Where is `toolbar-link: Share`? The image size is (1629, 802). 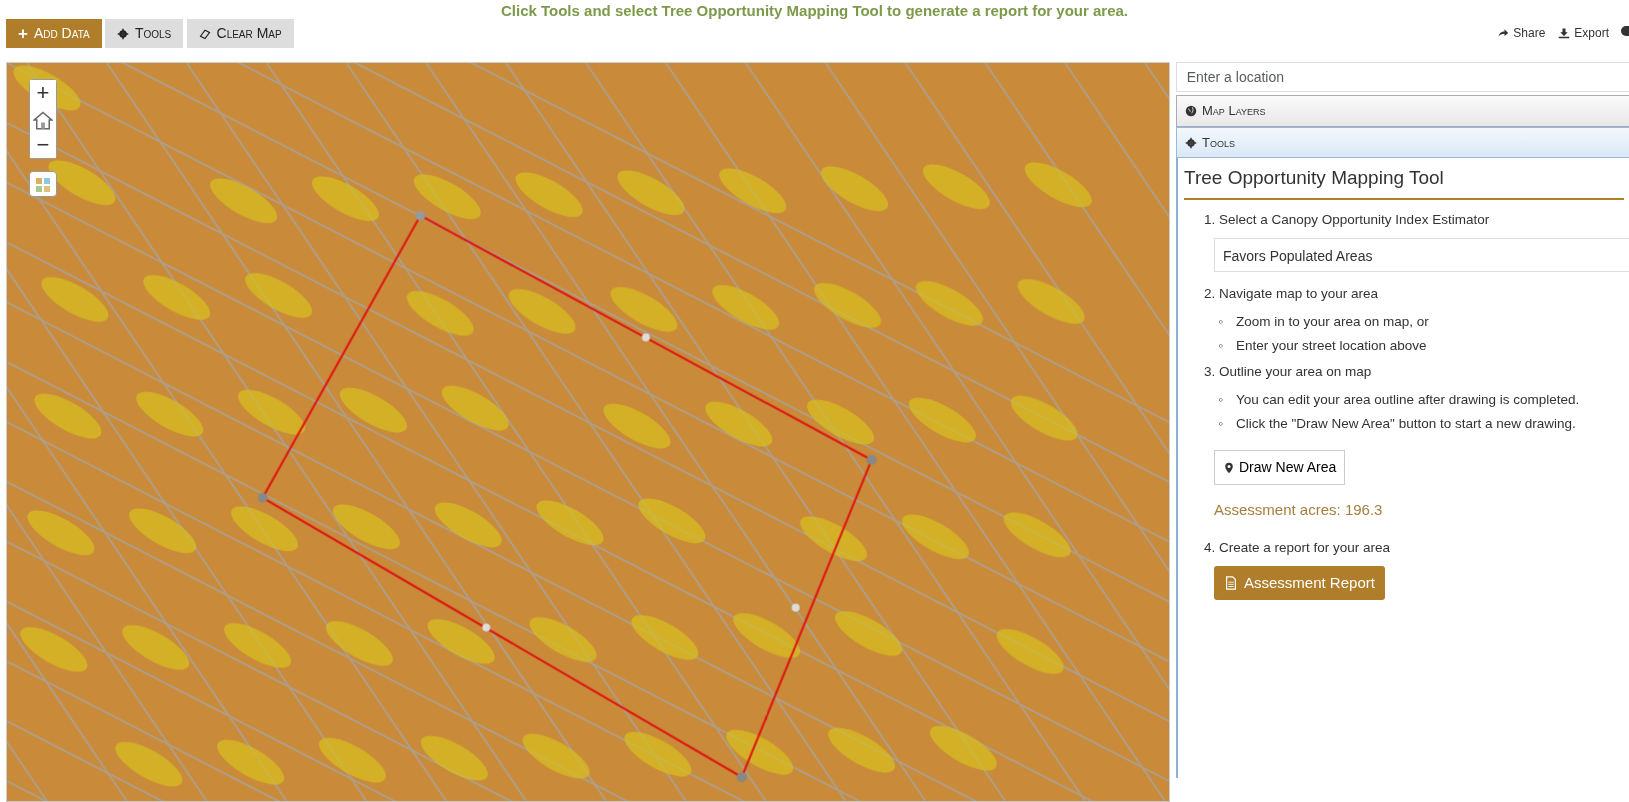
toolbar-link: Share is located at coordinates (1521, 33).